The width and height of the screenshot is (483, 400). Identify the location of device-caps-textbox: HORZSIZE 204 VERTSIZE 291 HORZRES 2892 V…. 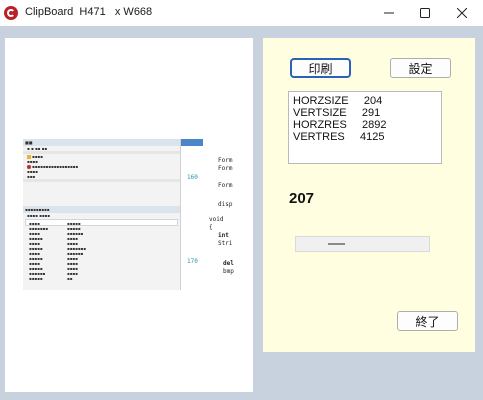
(365, 127).